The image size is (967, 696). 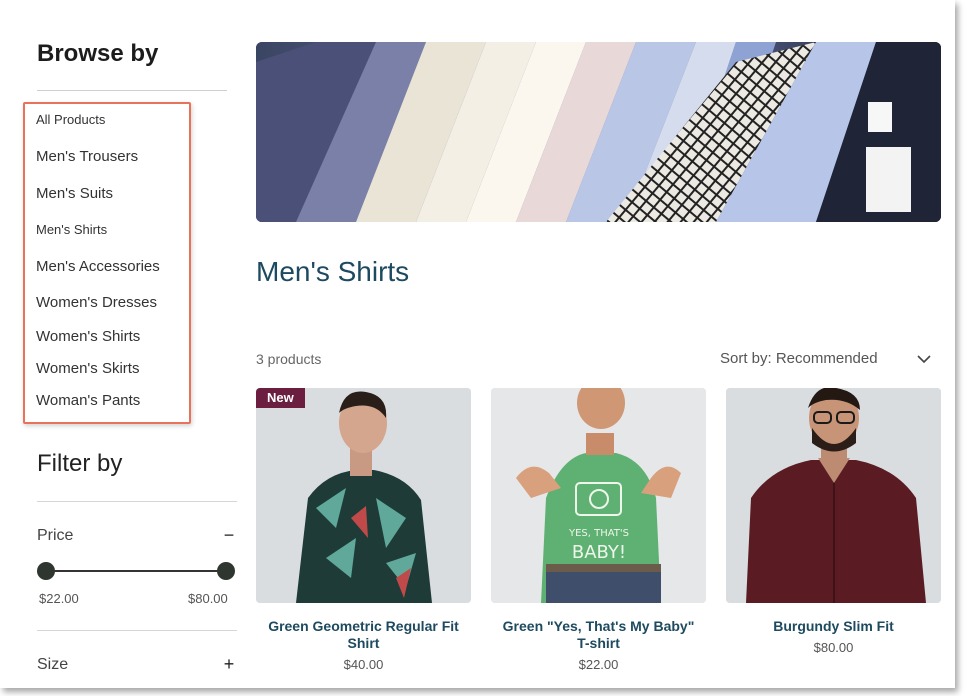 I want to click on product-name: Green "Yes, That's My Baby" T-shirt, so click(x=598, y=635).